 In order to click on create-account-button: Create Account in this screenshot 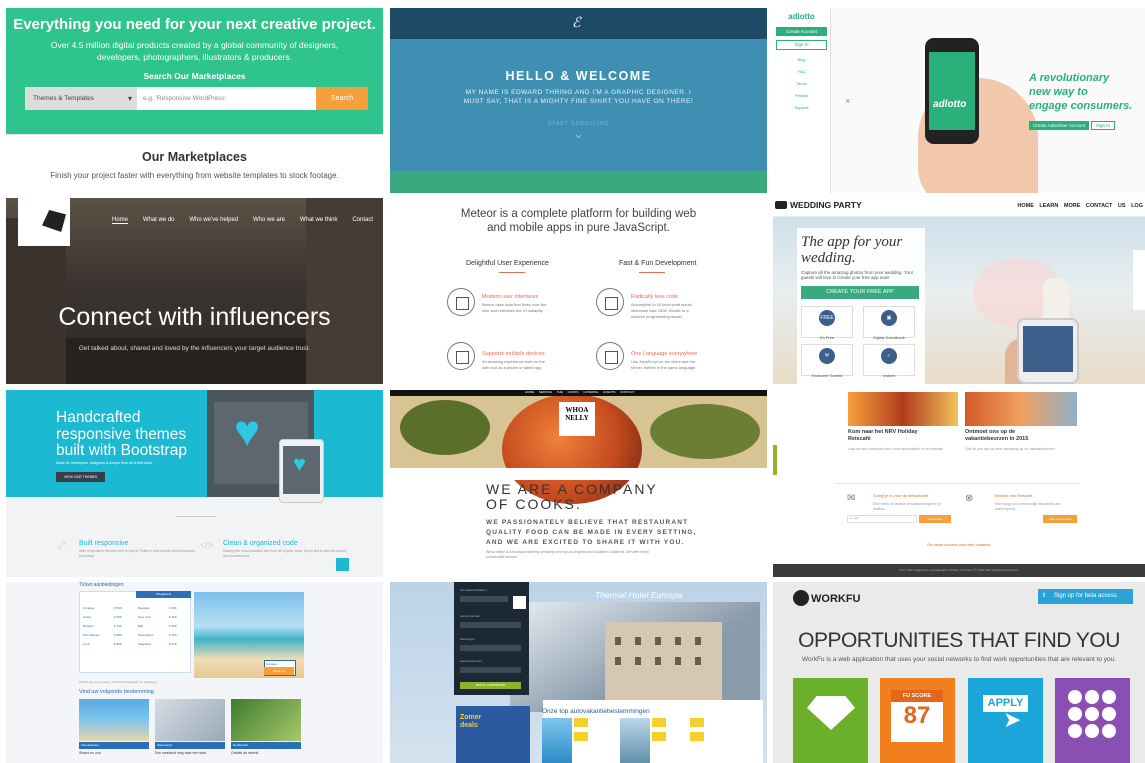, I will do `click(801, 31)`.